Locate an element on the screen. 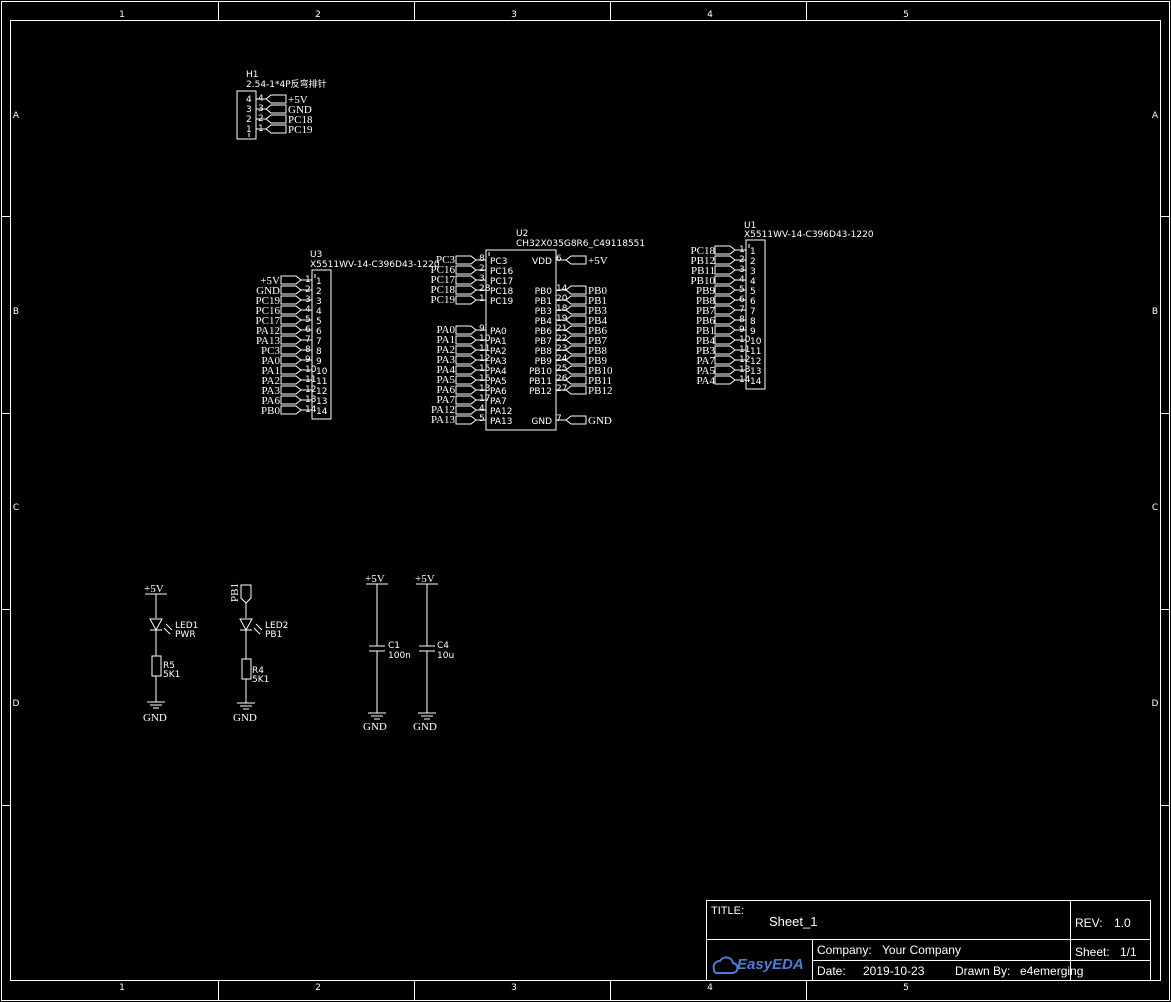 The image size is (1171, 1002). u1-pin-inner-number: 9 is located at coordinates (753, 332).